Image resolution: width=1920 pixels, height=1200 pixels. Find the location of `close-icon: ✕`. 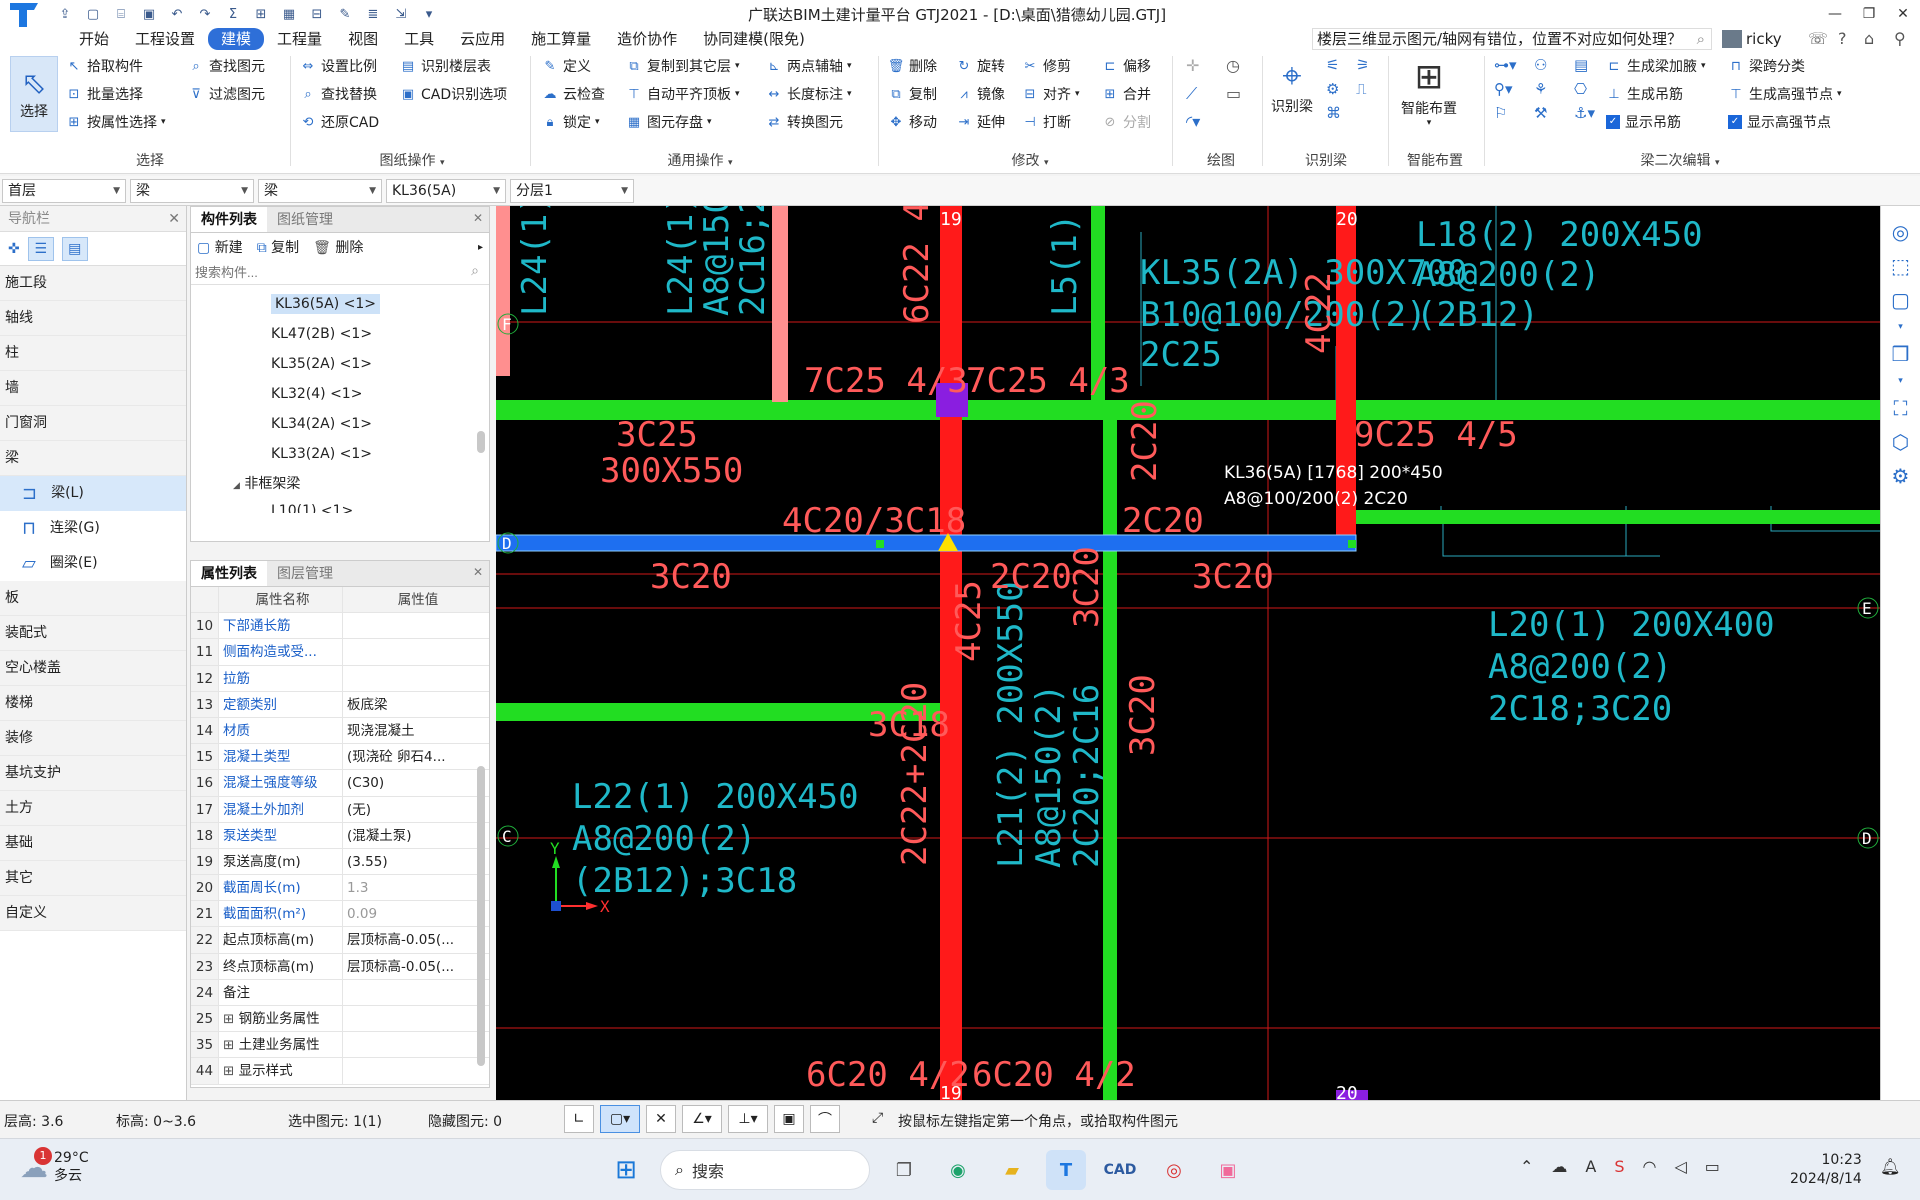

close-icon: ✕ is located at coordinates (478, 218).